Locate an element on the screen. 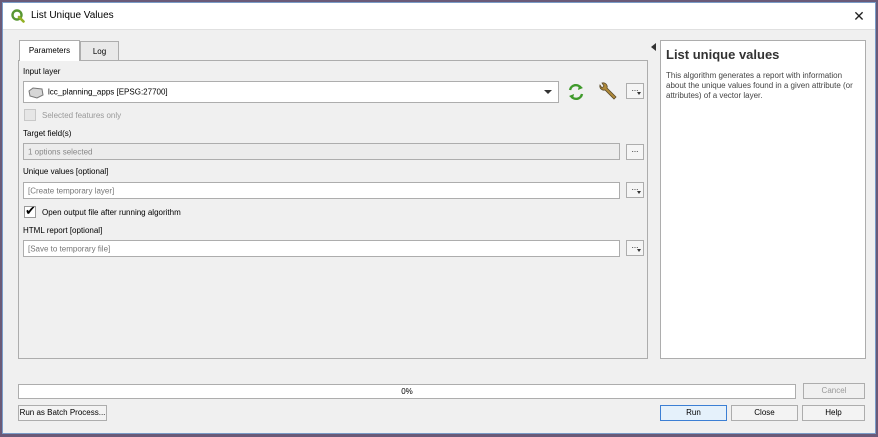  input-layer-value: lcc_planning_apps [EPSG:27700] is located at coordinates (108, 92).